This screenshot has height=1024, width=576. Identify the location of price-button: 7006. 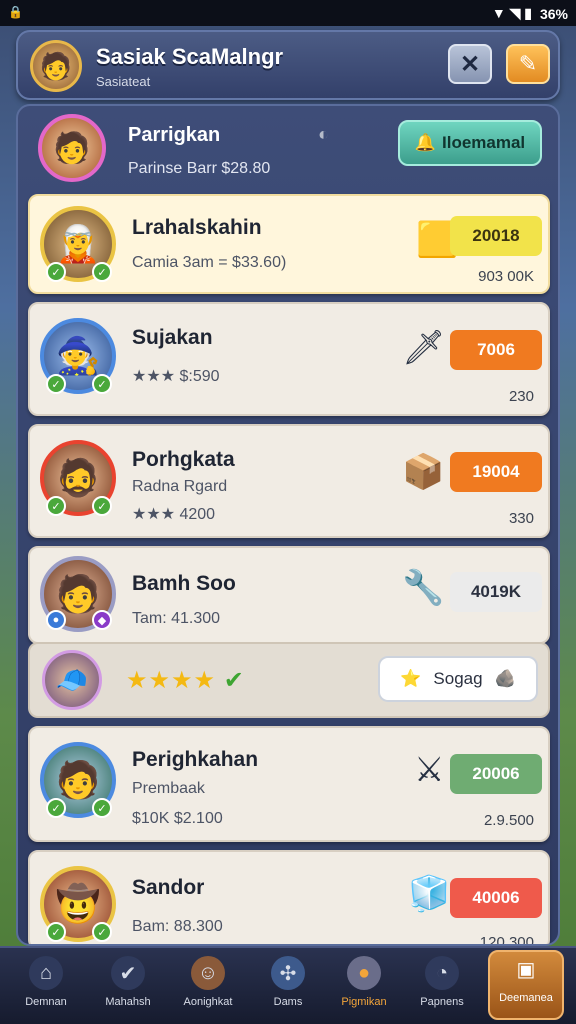
(496, 350).